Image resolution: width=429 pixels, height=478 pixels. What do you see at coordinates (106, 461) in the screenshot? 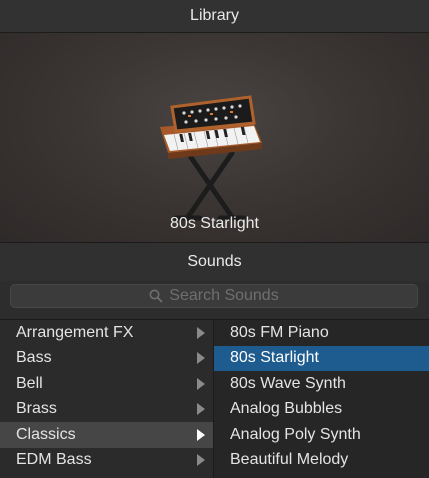
I see `category-item: EDM Bass` at bounding box center [106, 461].